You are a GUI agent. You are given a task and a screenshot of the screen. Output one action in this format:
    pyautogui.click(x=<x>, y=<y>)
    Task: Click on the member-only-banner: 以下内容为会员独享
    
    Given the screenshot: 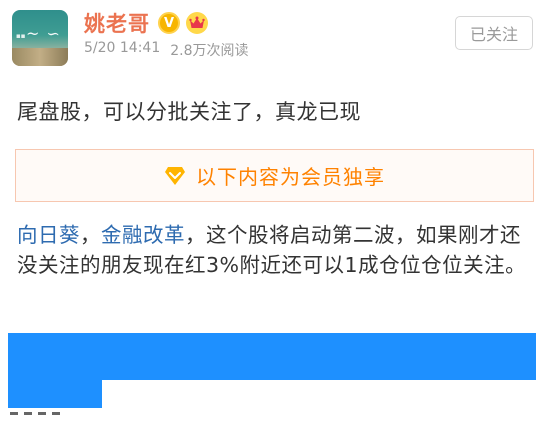 What is the action you would take?
    pyautogui.click(x=274, y=175)
    